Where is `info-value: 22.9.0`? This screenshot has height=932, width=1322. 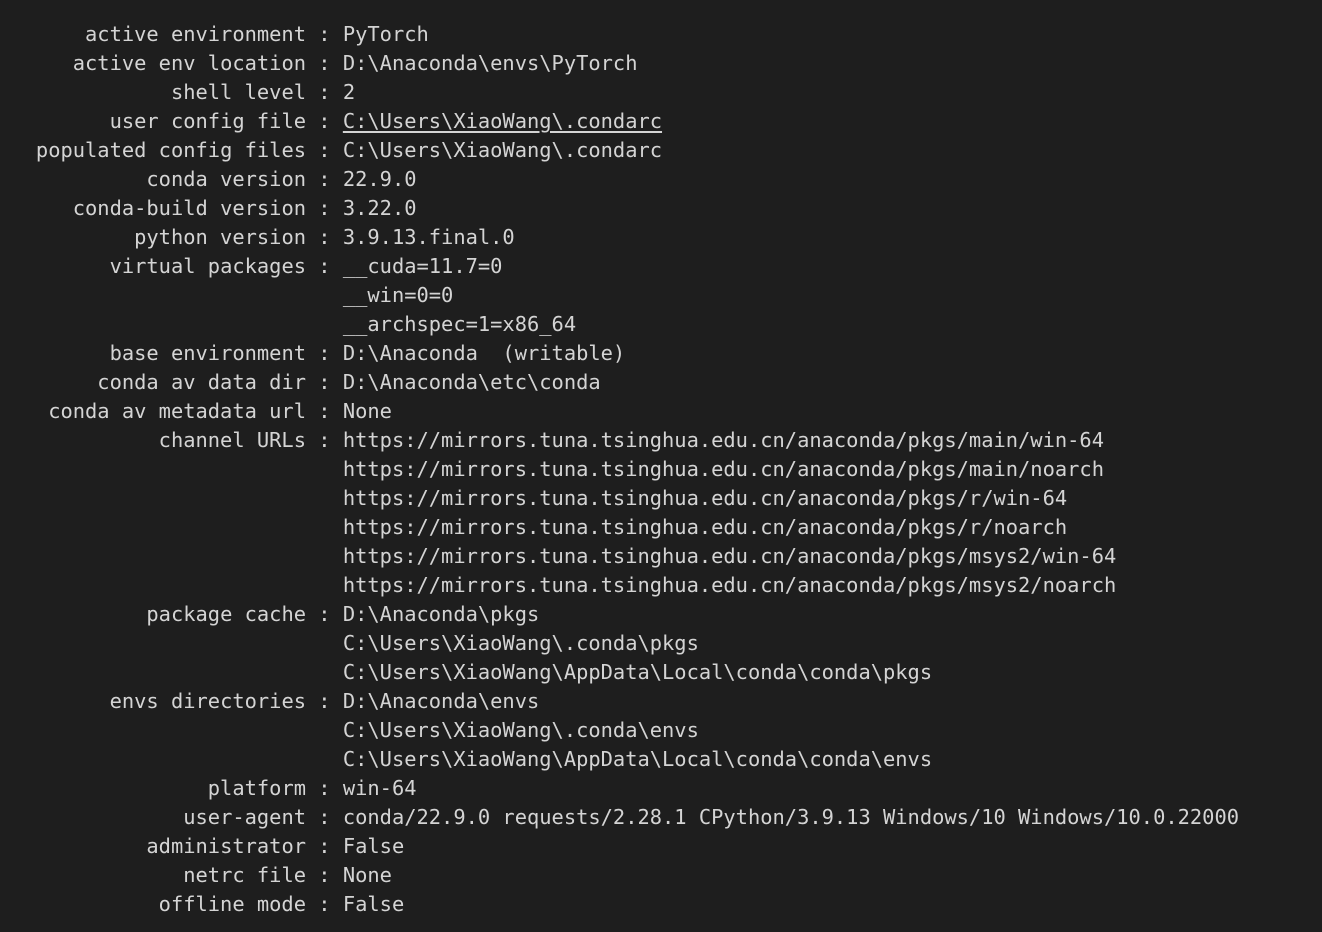
info-value: 22.9.0 is located at coordinates (379, 179).